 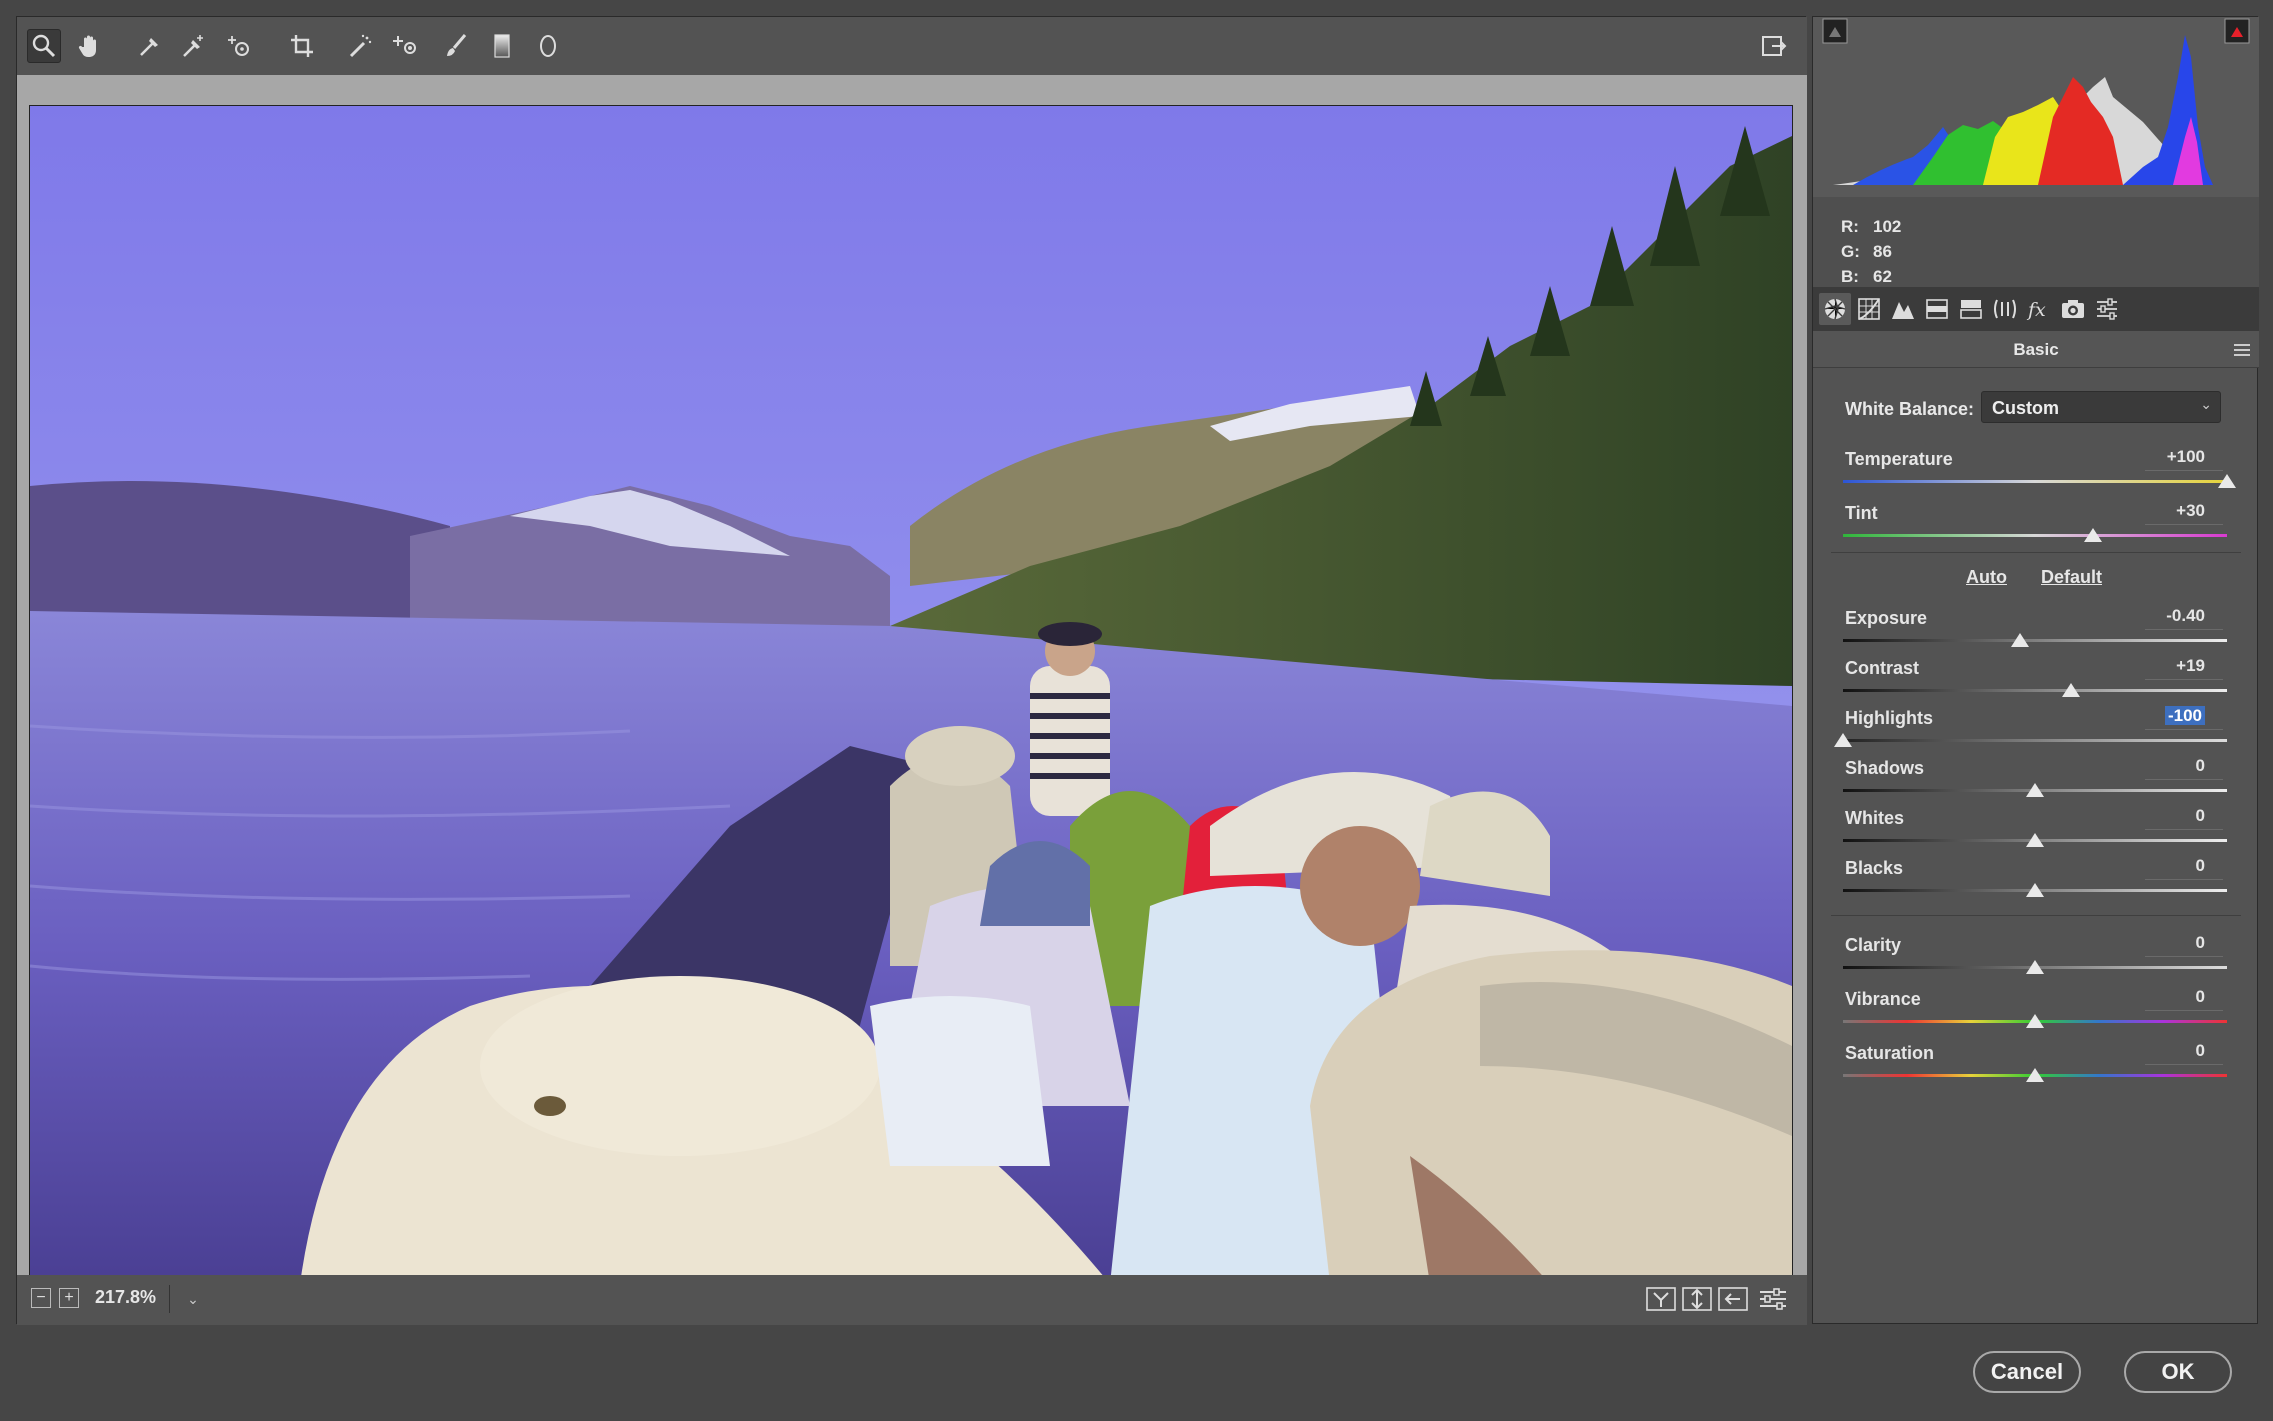 What do you see at coordinates (2035, 640) in the screenshot?
I see `exposure-slider-track` at bounding box center [2035, 640].